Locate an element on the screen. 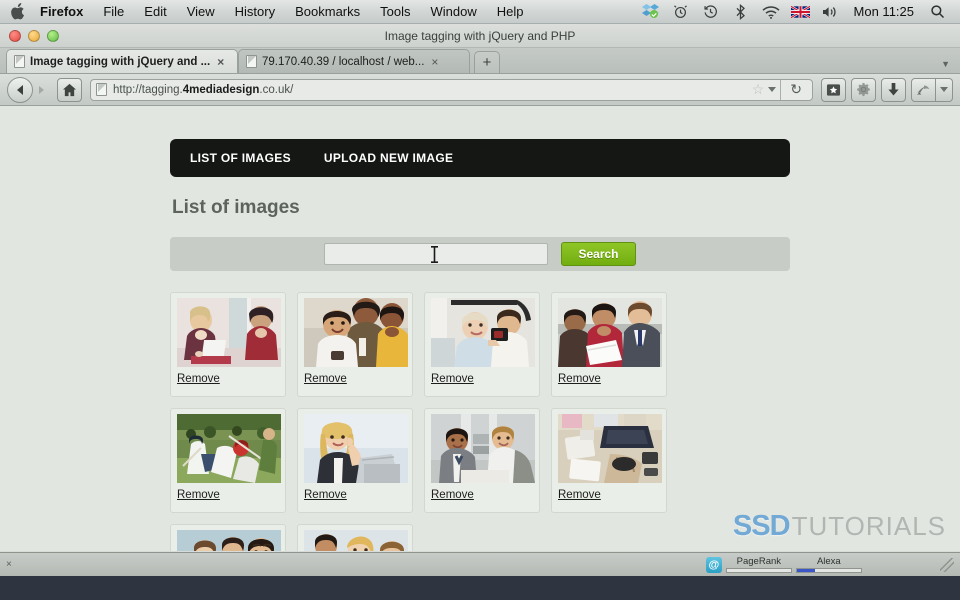  alexa-fill is located at coordinates (805, 570).